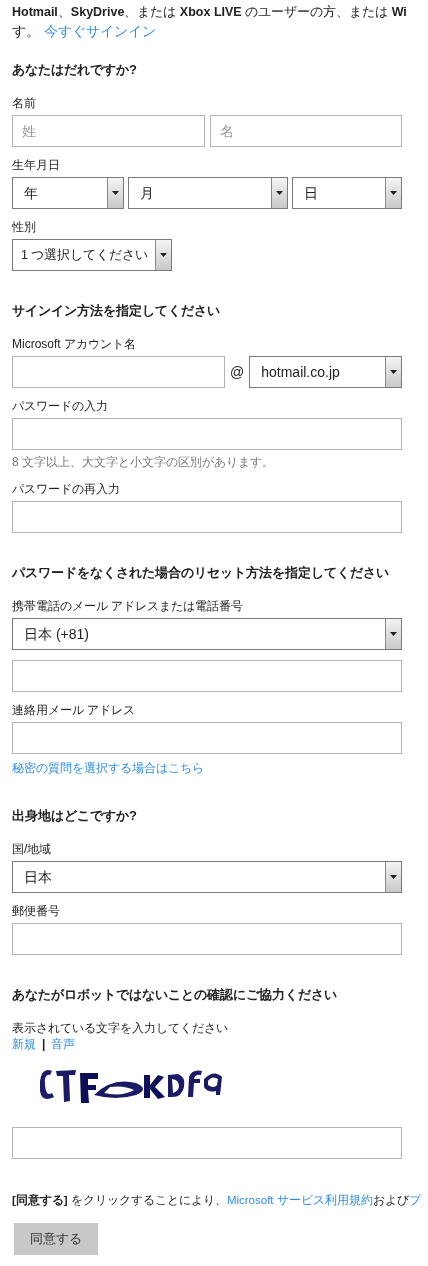 The width and height of the screenshot is (428, 1266). What do you see at coordinates (108, 768) in the screenshot?
I see `secret-question-link: 秘密の質問を選択する場合はこちら` at bounding box center [108, 768].